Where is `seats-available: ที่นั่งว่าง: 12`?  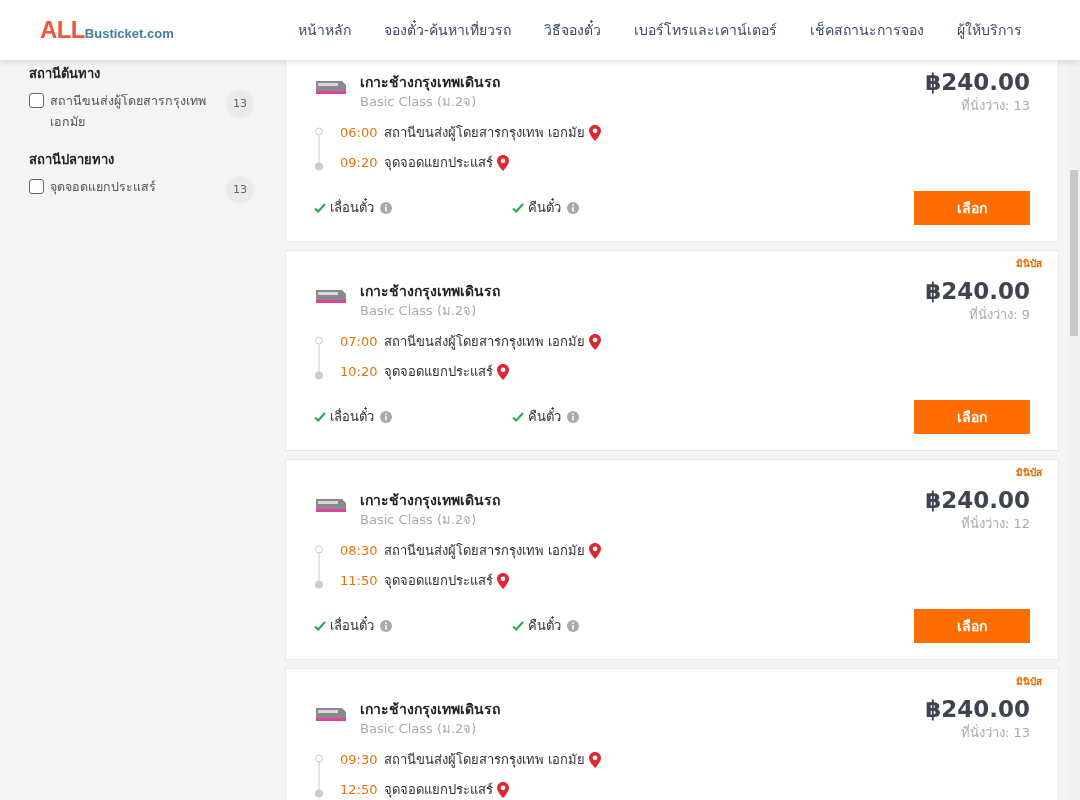 seats-available: ที่นั่งว่าง: 12 is located at coordinates (995, 524).